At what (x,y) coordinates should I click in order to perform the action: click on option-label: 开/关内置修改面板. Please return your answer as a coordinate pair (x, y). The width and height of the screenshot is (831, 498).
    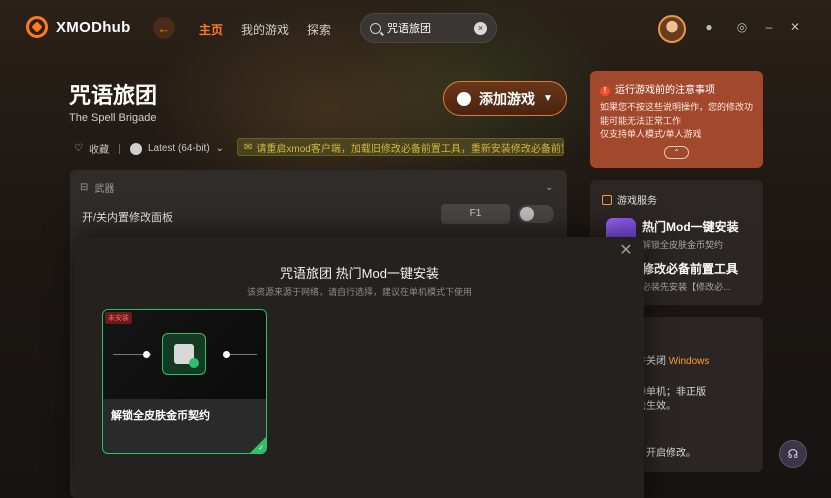
    Looking at the image, I should click on (128, 218).